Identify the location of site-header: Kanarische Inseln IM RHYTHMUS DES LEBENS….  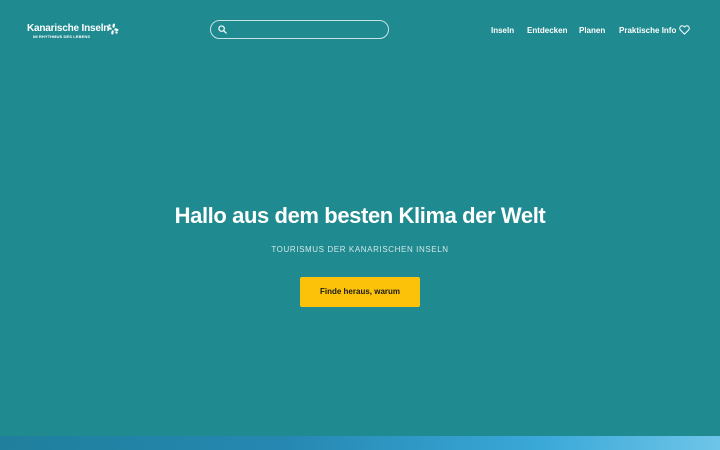
(360, 31).